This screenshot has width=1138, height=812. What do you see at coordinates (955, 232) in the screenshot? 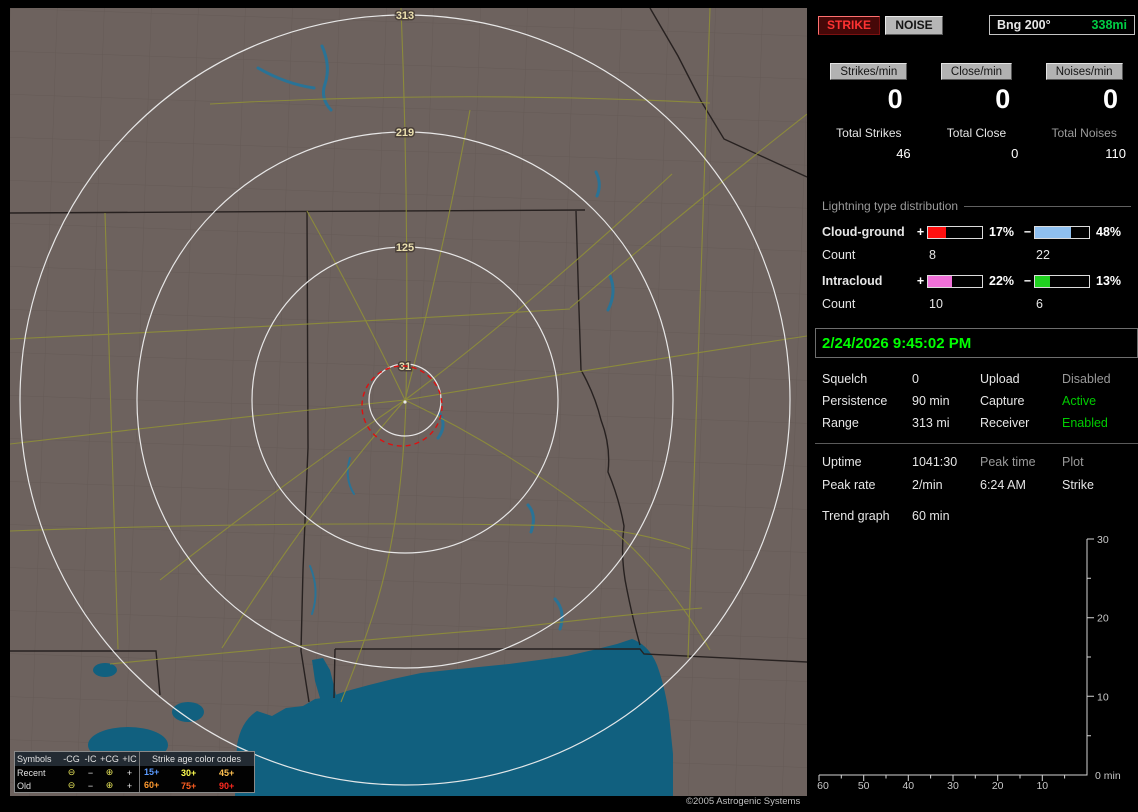
I see `cg-plus-bar` at bounding box center [955, 232].